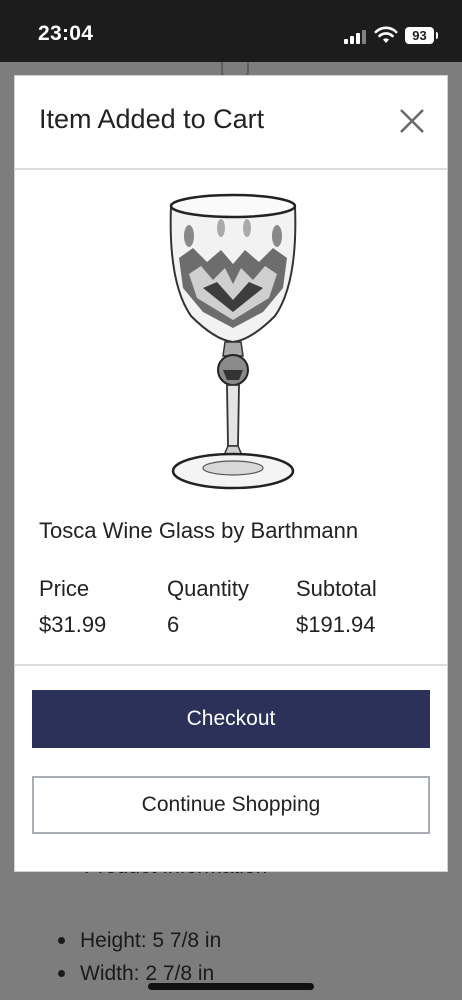  I want to click on product-name: Tosca Wine Glass by Barthmann, so click(199, 530).